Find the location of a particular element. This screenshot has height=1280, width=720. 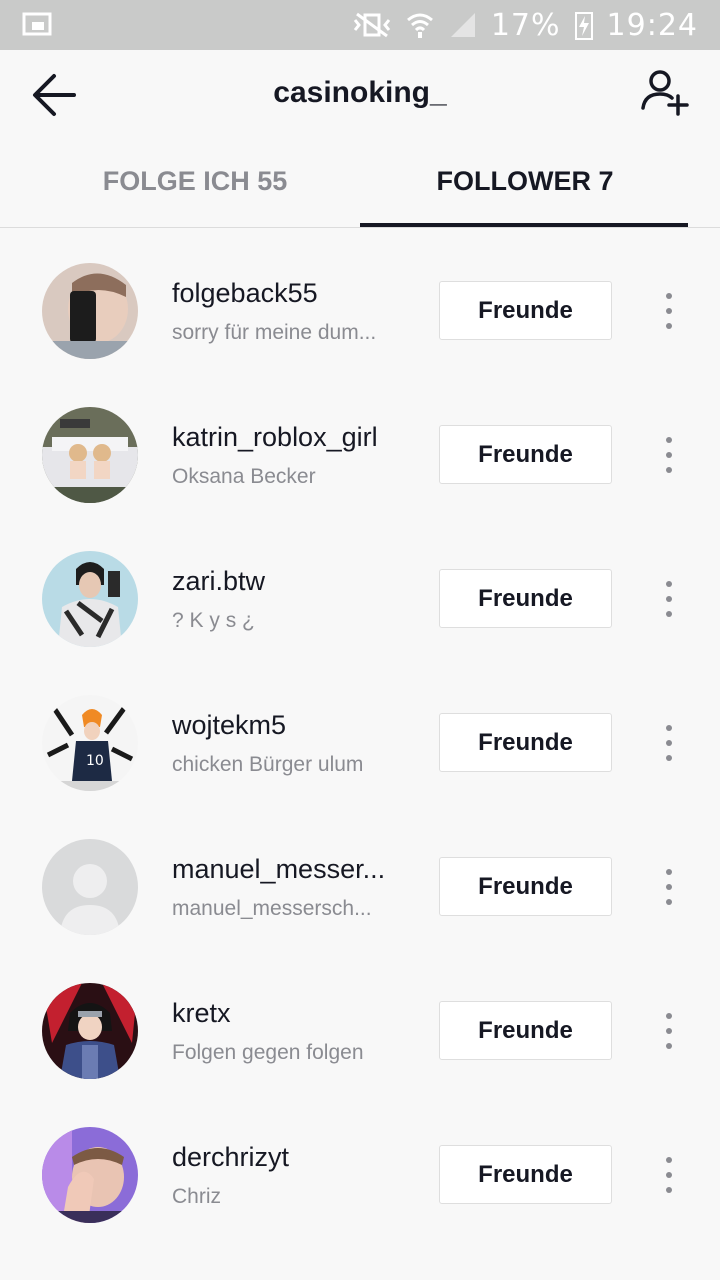

status-bar: 17% 19:24 is located at coordinates (360, 25).